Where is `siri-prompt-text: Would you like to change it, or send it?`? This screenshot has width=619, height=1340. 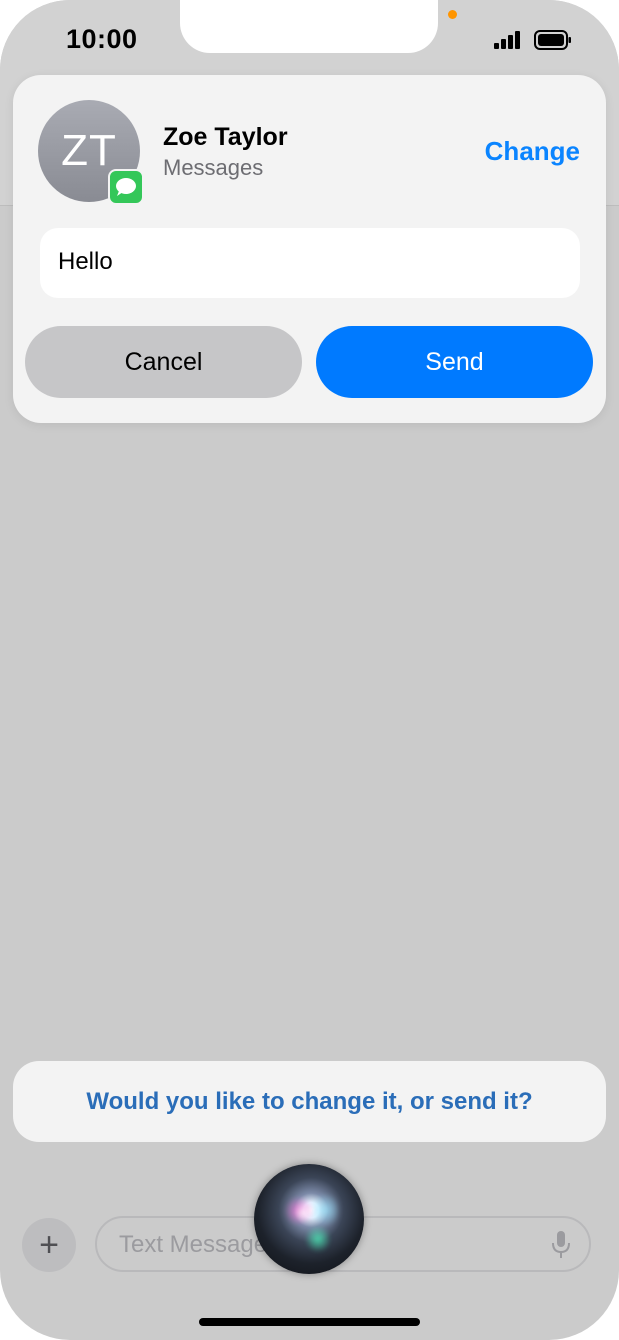 siri-prompt-text: Would you like to change it, or send it? is located at coordinates (309, 1101).